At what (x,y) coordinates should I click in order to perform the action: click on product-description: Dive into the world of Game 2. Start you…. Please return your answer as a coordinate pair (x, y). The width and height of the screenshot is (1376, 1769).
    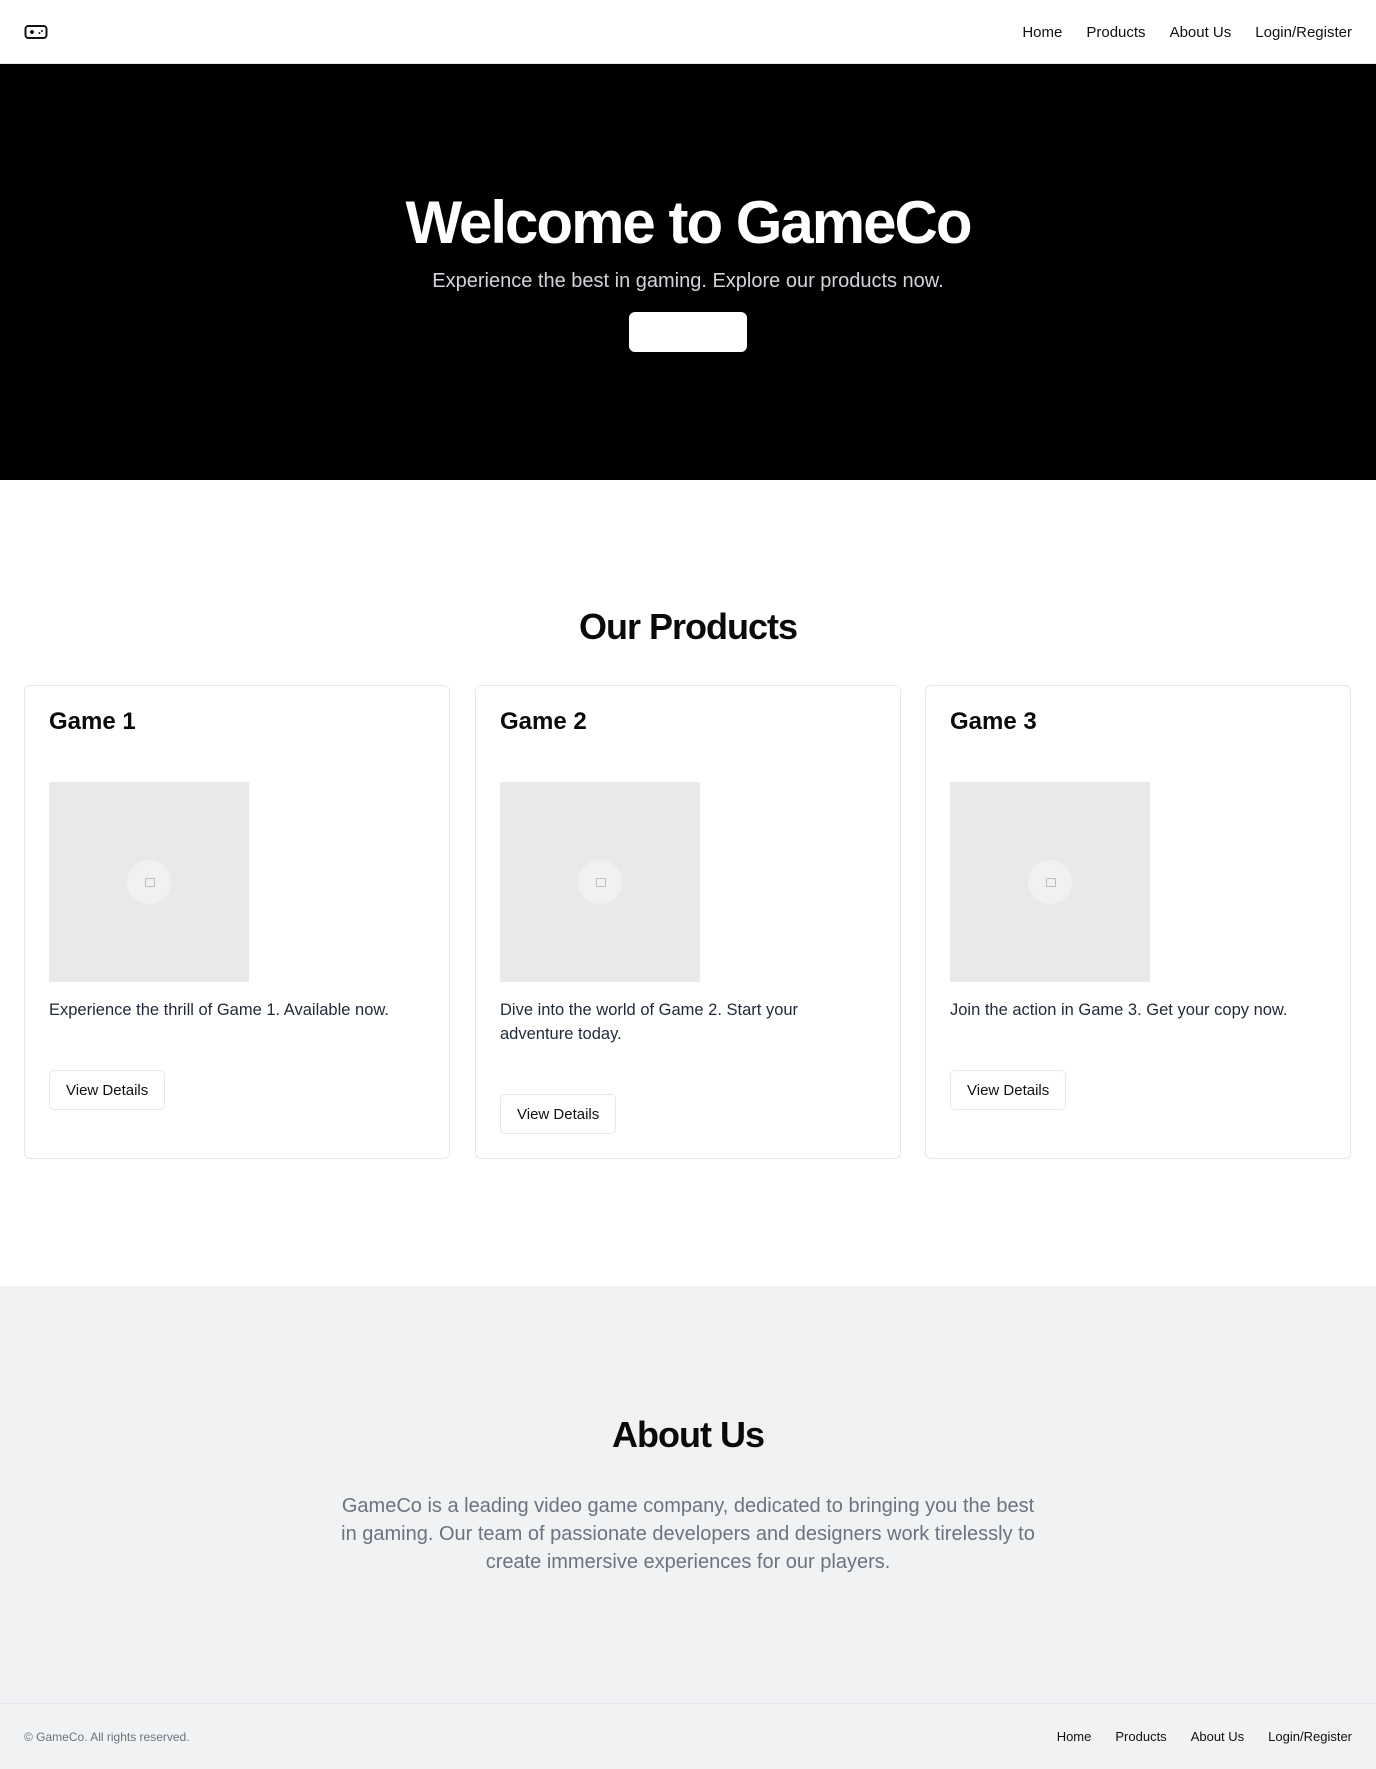
    Looking at the image, I should click on (649, 1022).